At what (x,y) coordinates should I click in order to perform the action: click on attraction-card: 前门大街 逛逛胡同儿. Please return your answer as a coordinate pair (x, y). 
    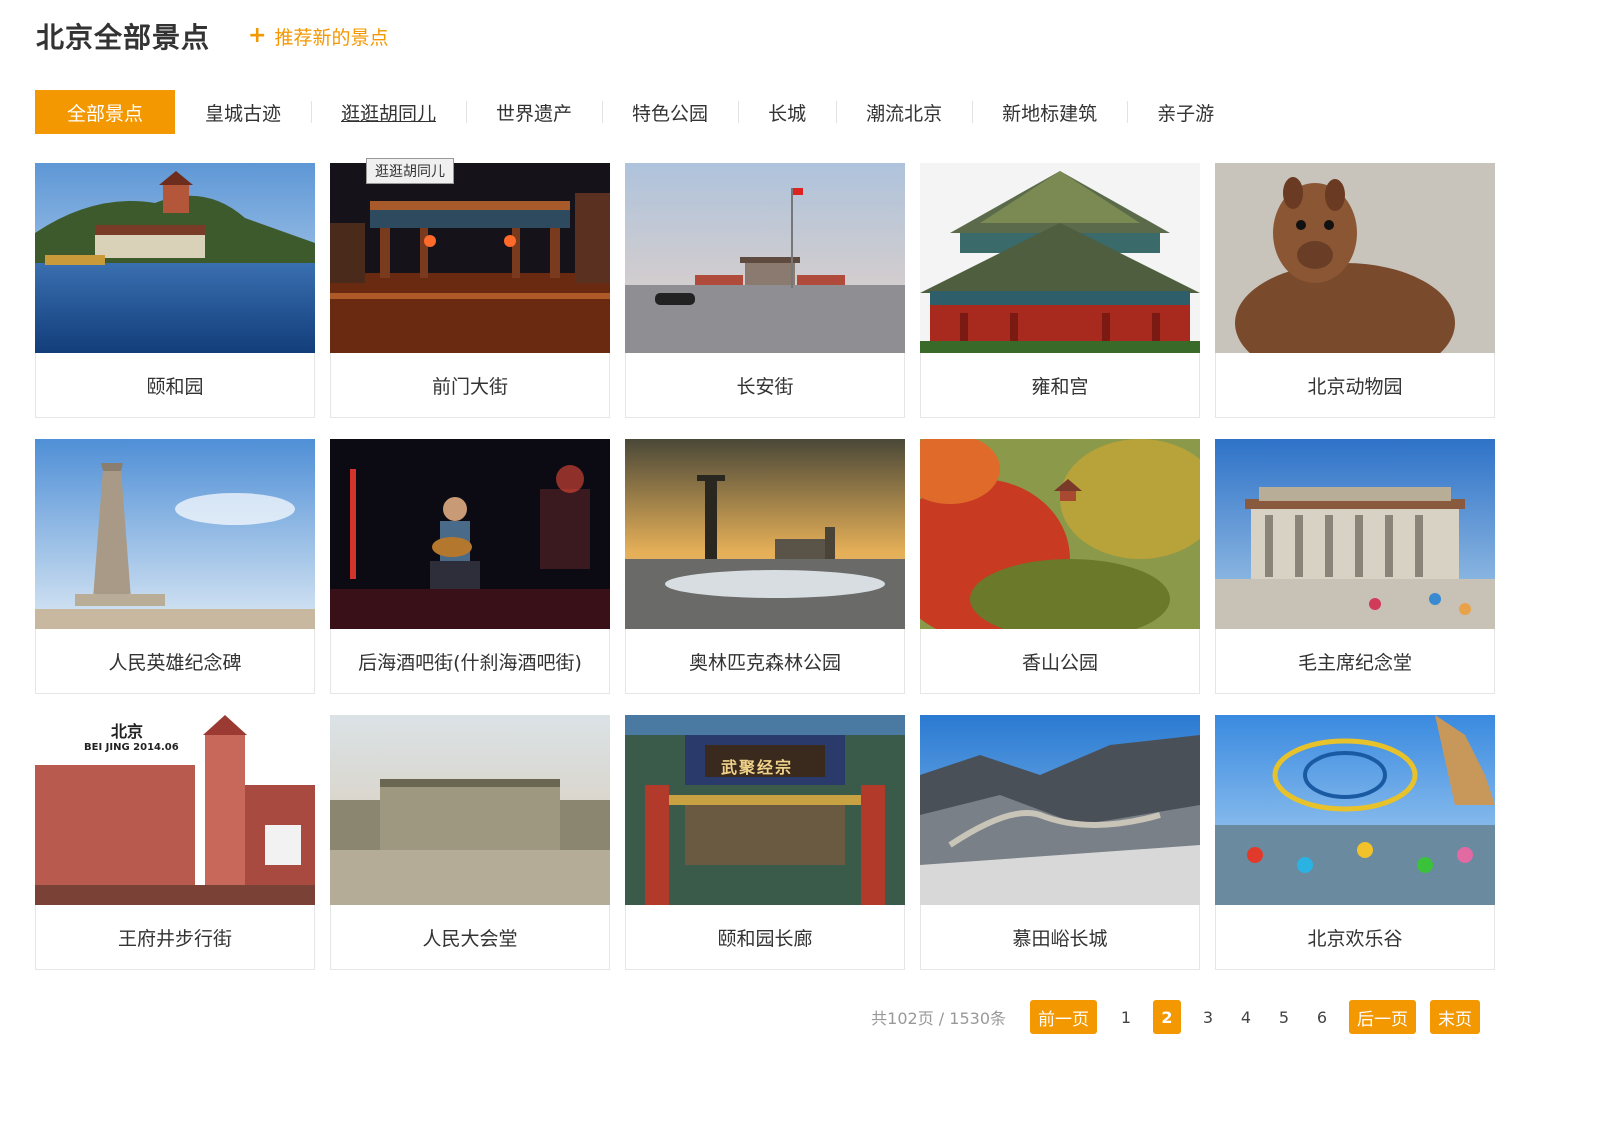
    Looking at the image, I should click on (470, 288).